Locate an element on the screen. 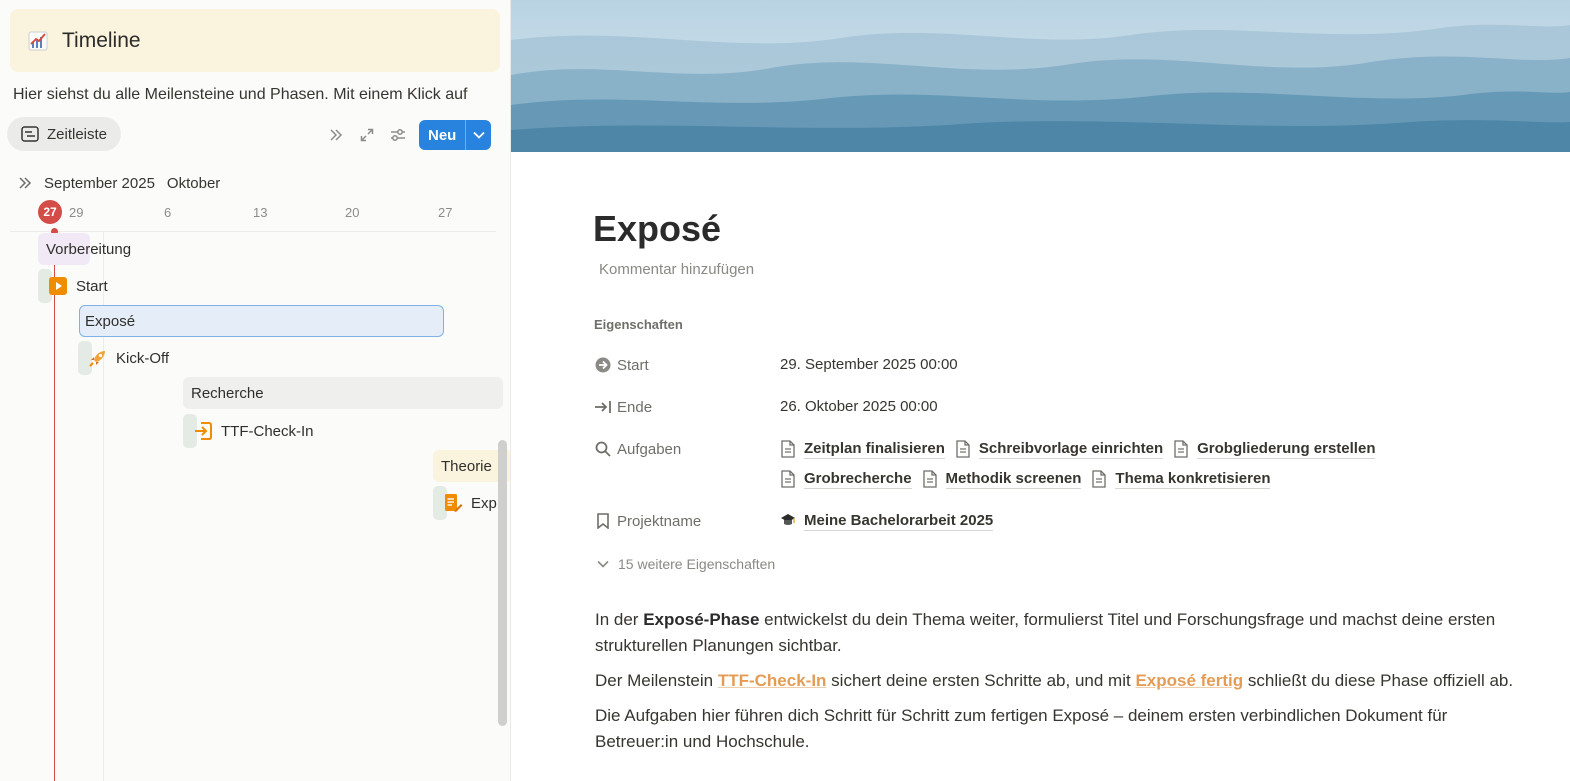  more-properties-label: 15 weitere Eigenschaften is located at coordinates (697, 564).